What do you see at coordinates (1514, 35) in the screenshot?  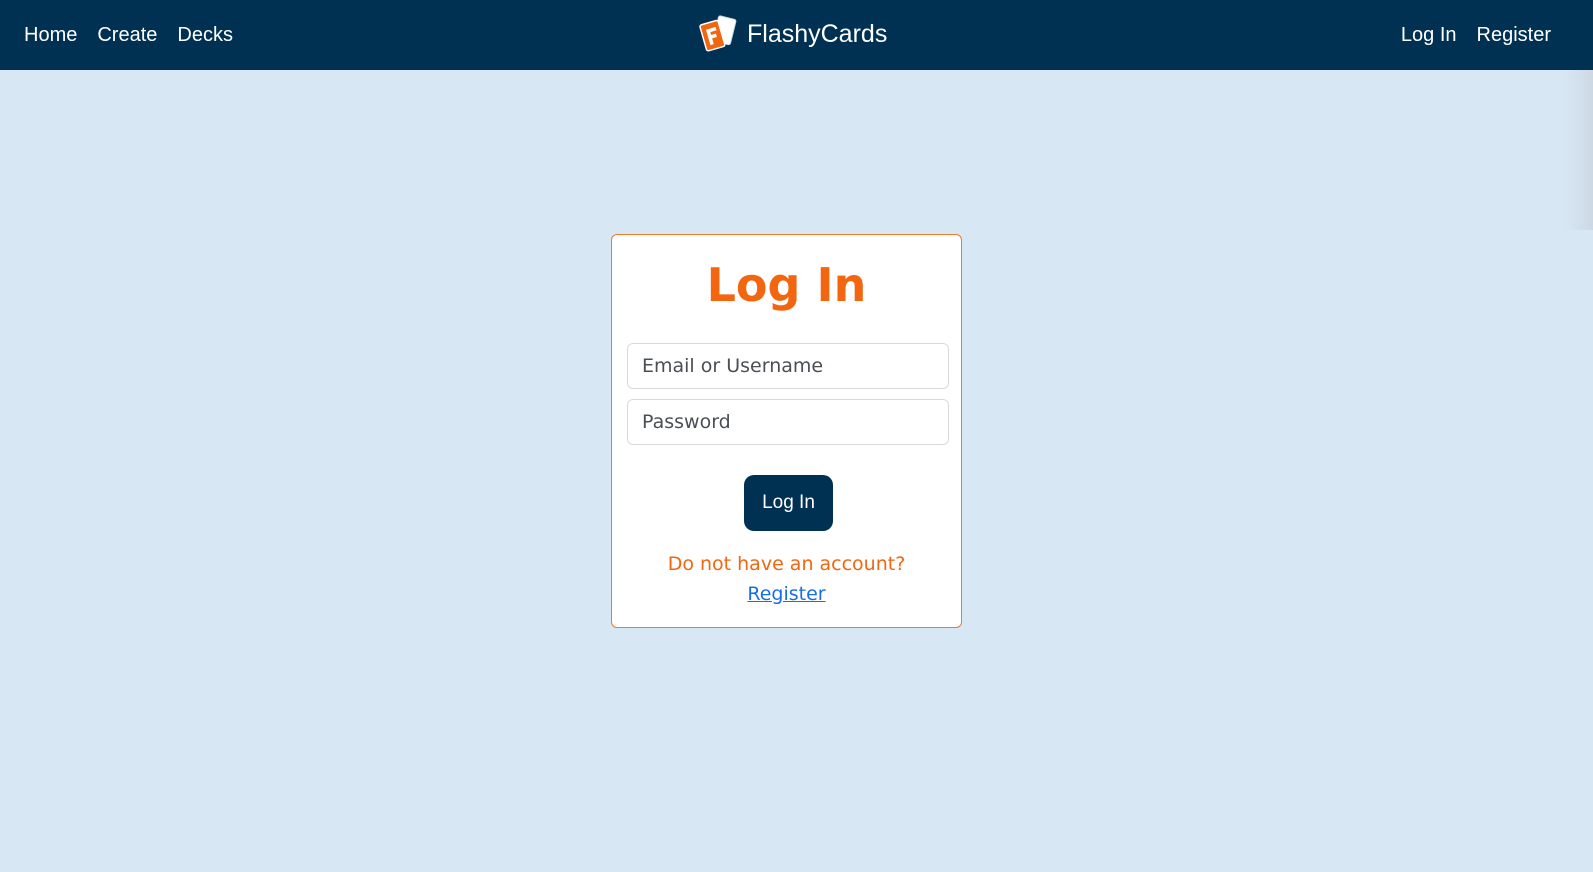 I see `nav-register-link: Register` at bounding box center [1514, 35].